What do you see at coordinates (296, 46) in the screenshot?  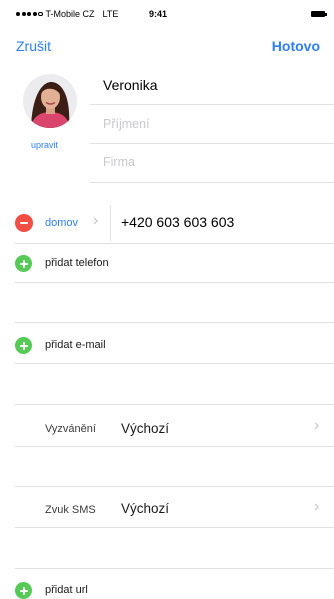 I see `done-button: Hotovo` at bounding box center [296, 46].